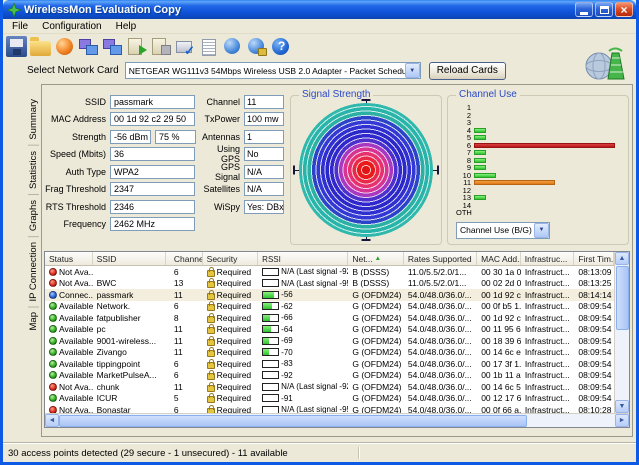 This screenshot has height=465, width=639. I want to click on channel-label: 7, so click(468, 152).